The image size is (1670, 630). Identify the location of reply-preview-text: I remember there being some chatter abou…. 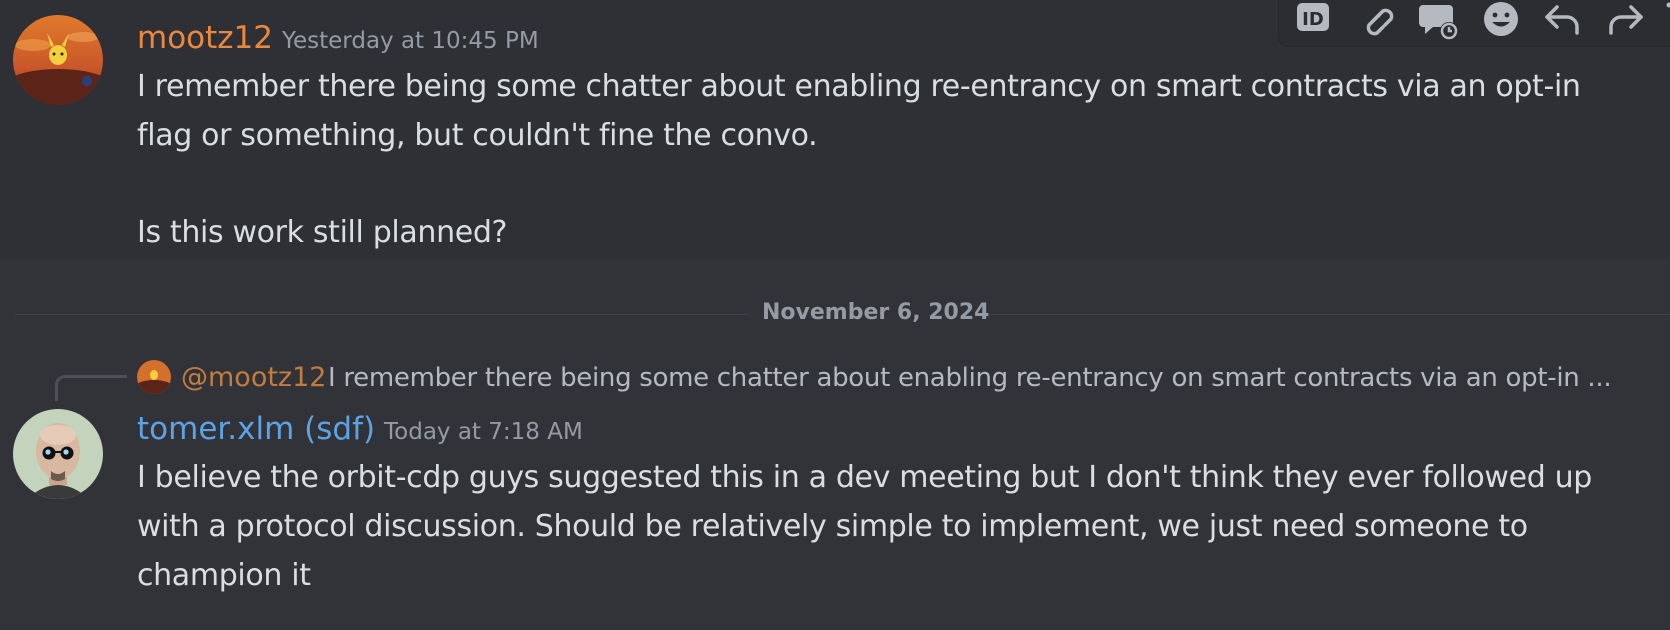
(983, 378).